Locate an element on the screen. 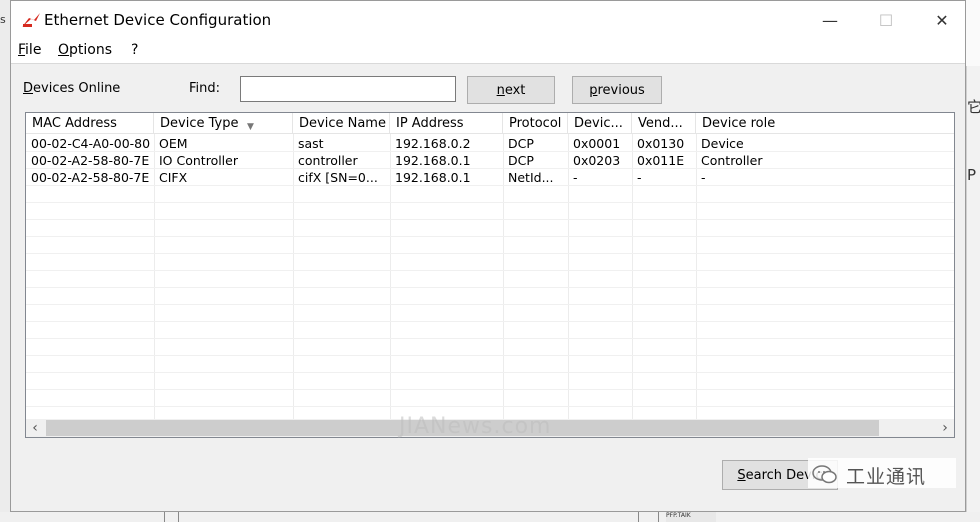  column-header-protocol: Protocol is located at coordinates (535, 123).